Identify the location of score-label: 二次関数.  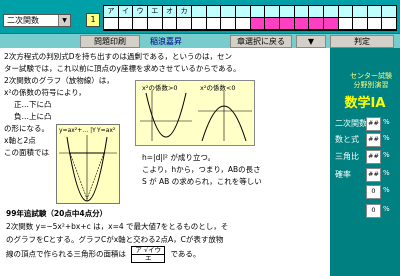
(351, 123).